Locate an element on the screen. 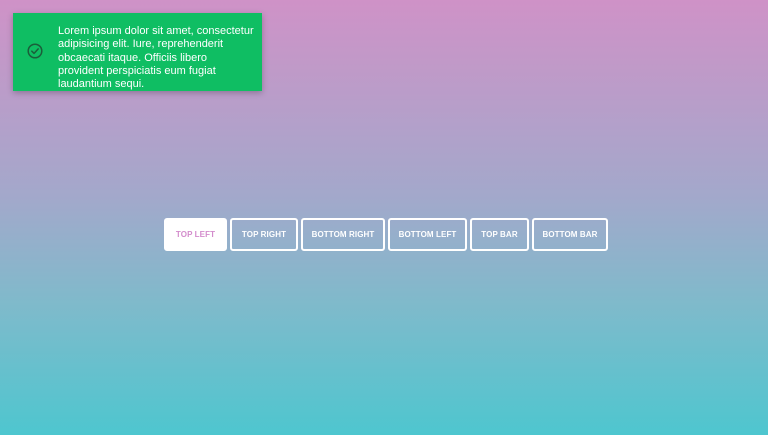 The height and width of the screenshot is (435, 768). top-left-button: TOP LEFT is located at coordinates (195, 234).